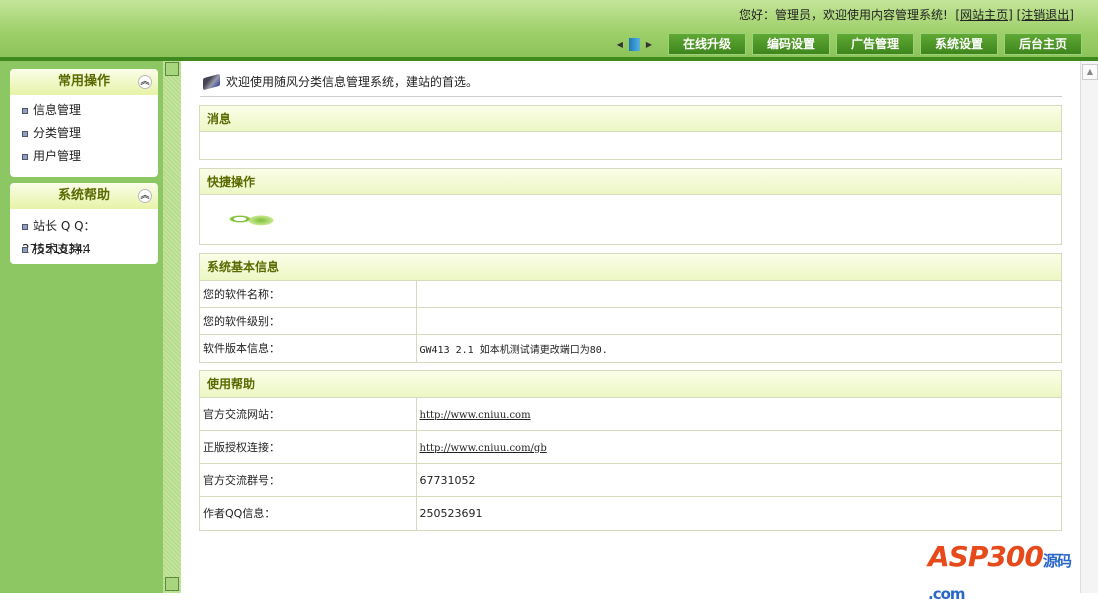 The width and height of the screenshot is (1098, 606). What do you see at coordinates (630, 414) in the screenshot?
I see `table-row: 官方交流网站： http://www.cniuu.com` at bounding box center [630, 414].